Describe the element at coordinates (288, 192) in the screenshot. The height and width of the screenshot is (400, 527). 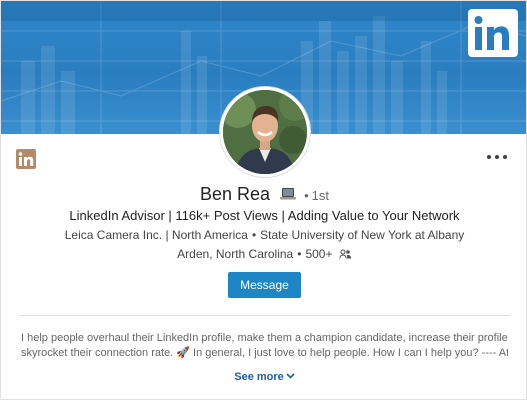
I see `laptop-icon` at that location.